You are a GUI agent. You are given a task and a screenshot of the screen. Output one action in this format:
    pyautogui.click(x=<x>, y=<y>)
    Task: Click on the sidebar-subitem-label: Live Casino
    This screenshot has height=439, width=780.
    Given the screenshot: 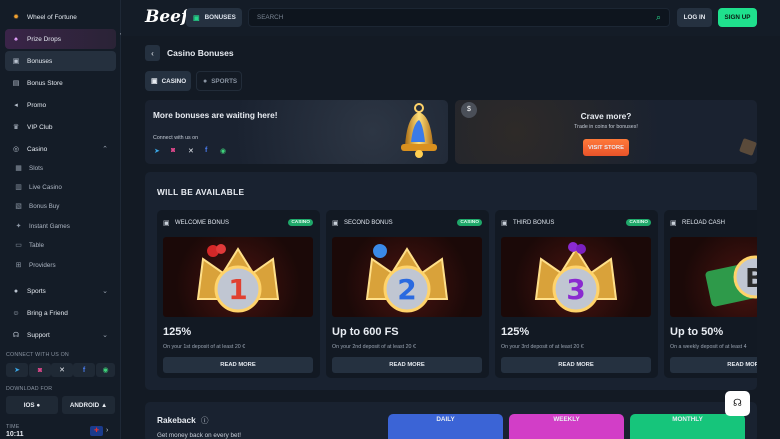 What is the action you would take?
    pyautogui.click(x=45, y=187)
    